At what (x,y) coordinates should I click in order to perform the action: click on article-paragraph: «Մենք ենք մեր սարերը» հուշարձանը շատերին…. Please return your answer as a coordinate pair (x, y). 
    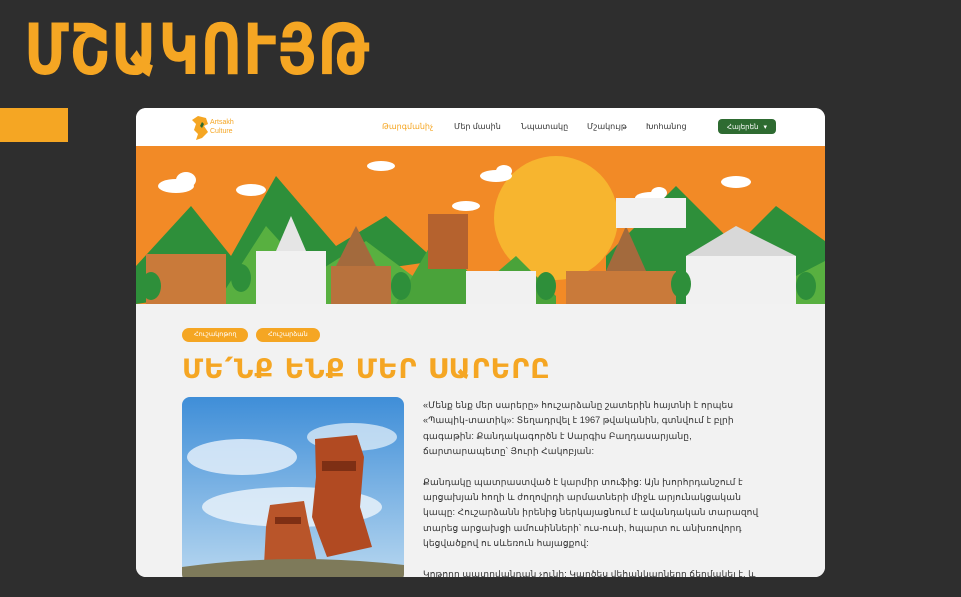
    Looking at the image, I should click on (578, 428).